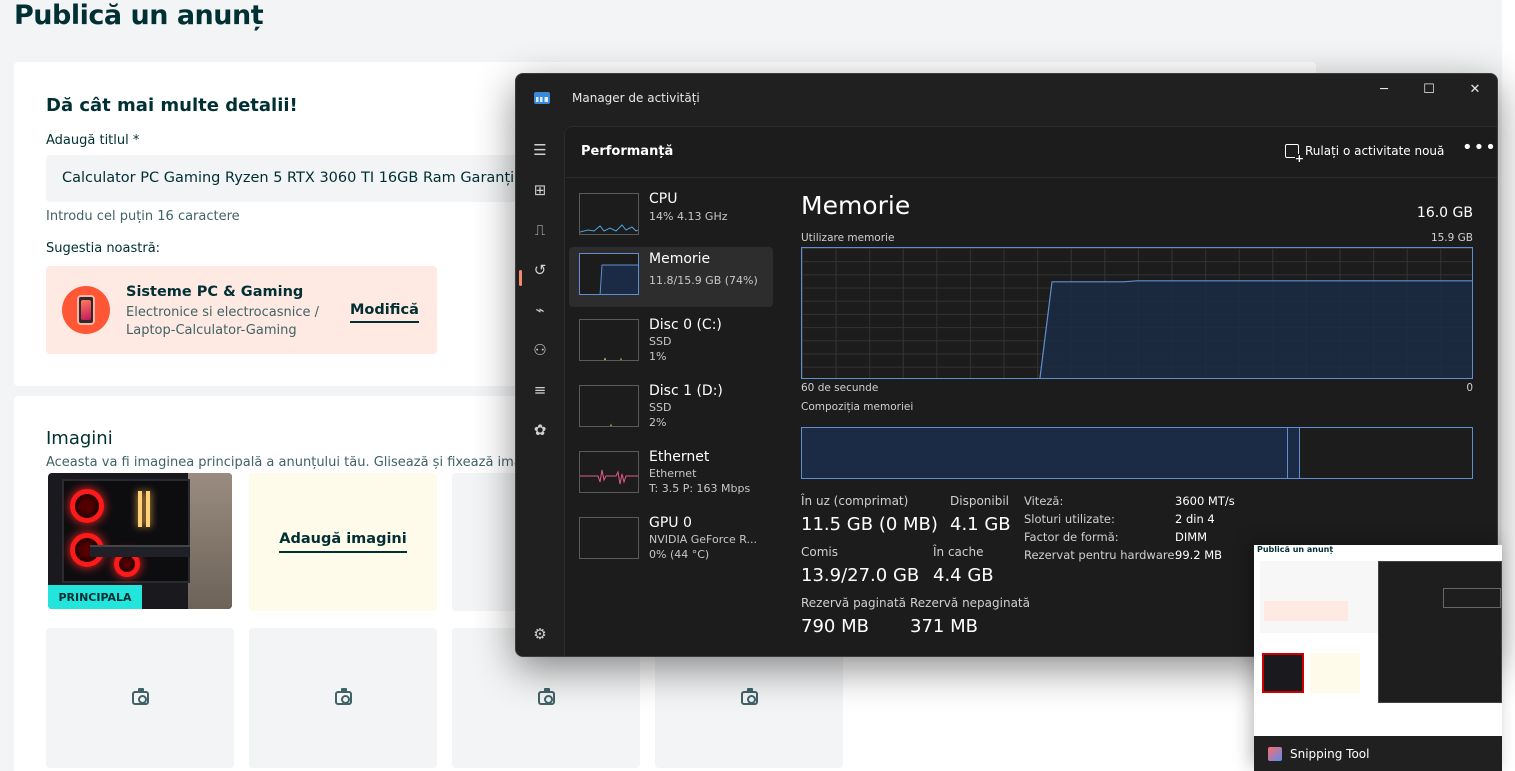 The image size is (1515, 771). I want to click on close-button: ✕, so click(1474, 89).